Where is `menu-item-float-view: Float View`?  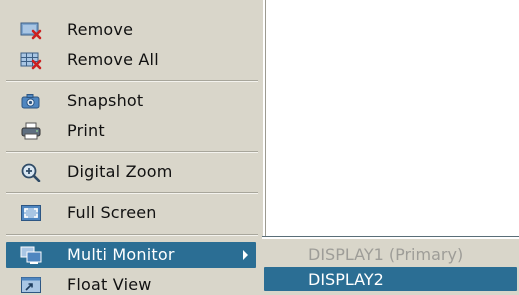
menu-item-float-view: Float View is located at coordinates (131, 283).